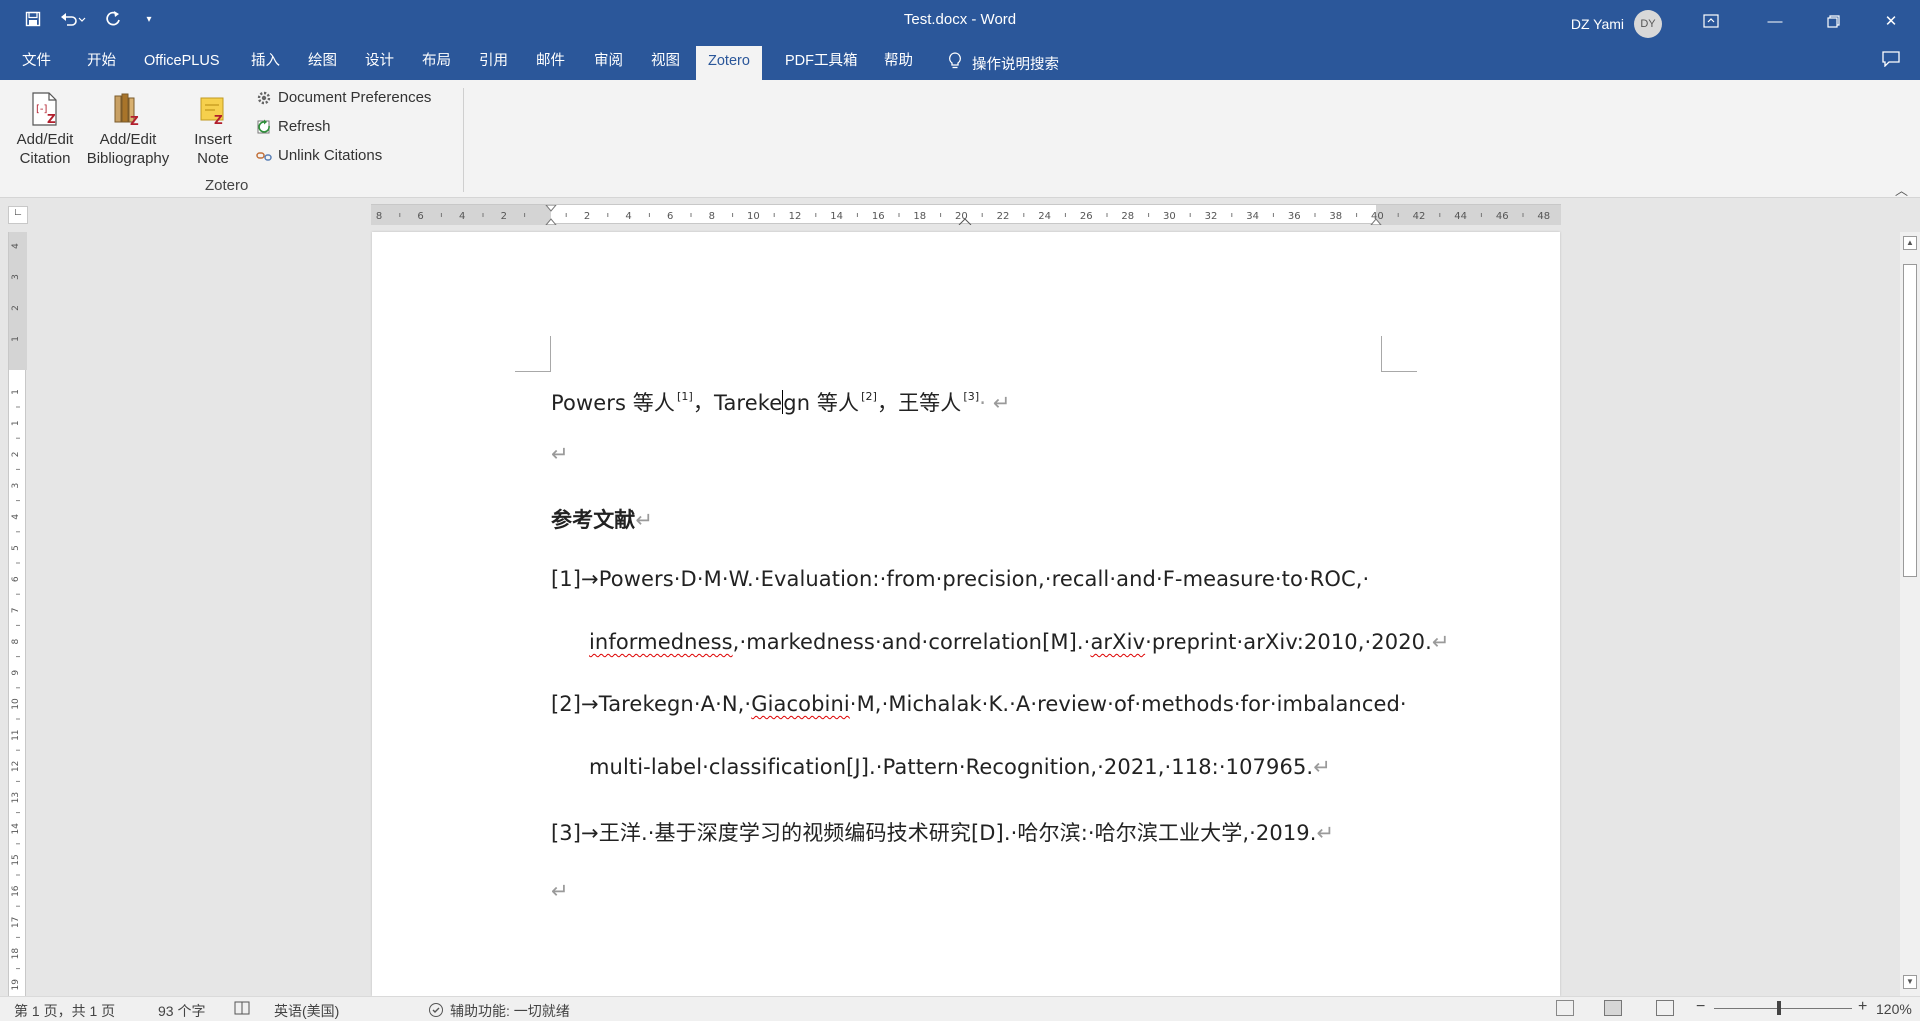  I want to click on ruler-tick-label: 28, so click(1127, 216).